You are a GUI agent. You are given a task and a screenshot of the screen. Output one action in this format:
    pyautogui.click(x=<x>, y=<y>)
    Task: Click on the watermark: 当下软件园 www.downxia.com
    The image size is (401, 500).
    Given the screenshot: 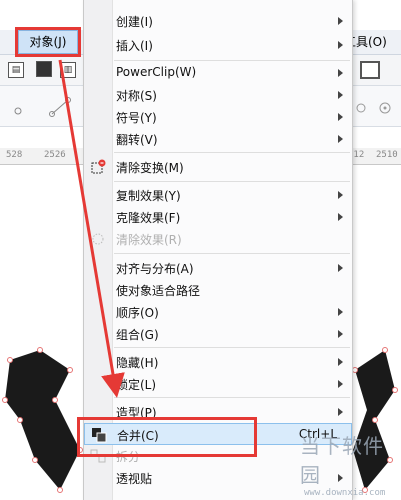 What is the action you would take?
    pyautogui.click(x=350, y=464)
    